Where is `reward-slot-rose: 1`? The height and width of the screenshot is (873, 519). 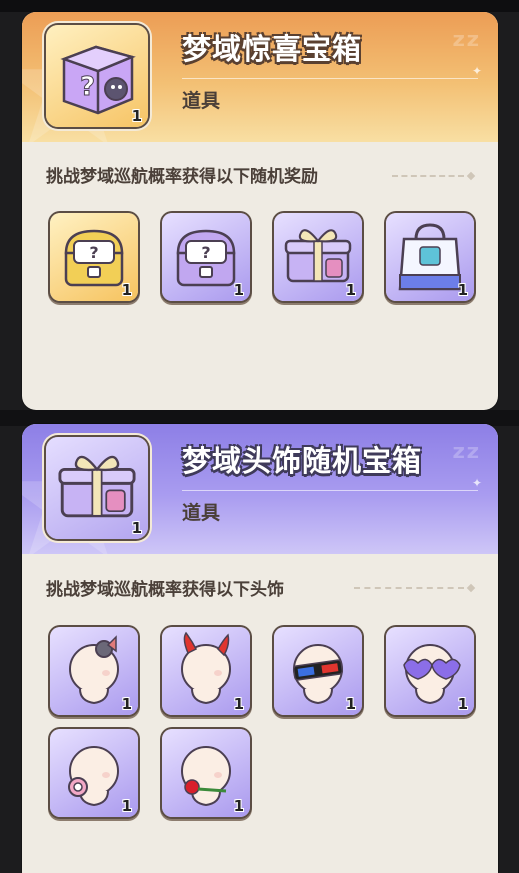 reward-slot-rose: 1 is located at coordinates (206, 773).